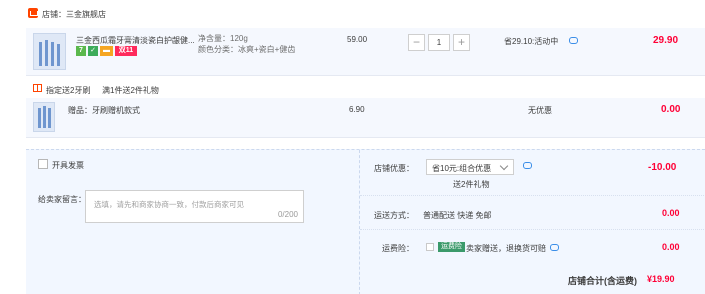 The height and width of the screenshot is (294, 705). What do you see at coordinates (662, 167) in the screenshot?
I see `shop-discount-amount: -10.00` at bounding box center [662, 167].